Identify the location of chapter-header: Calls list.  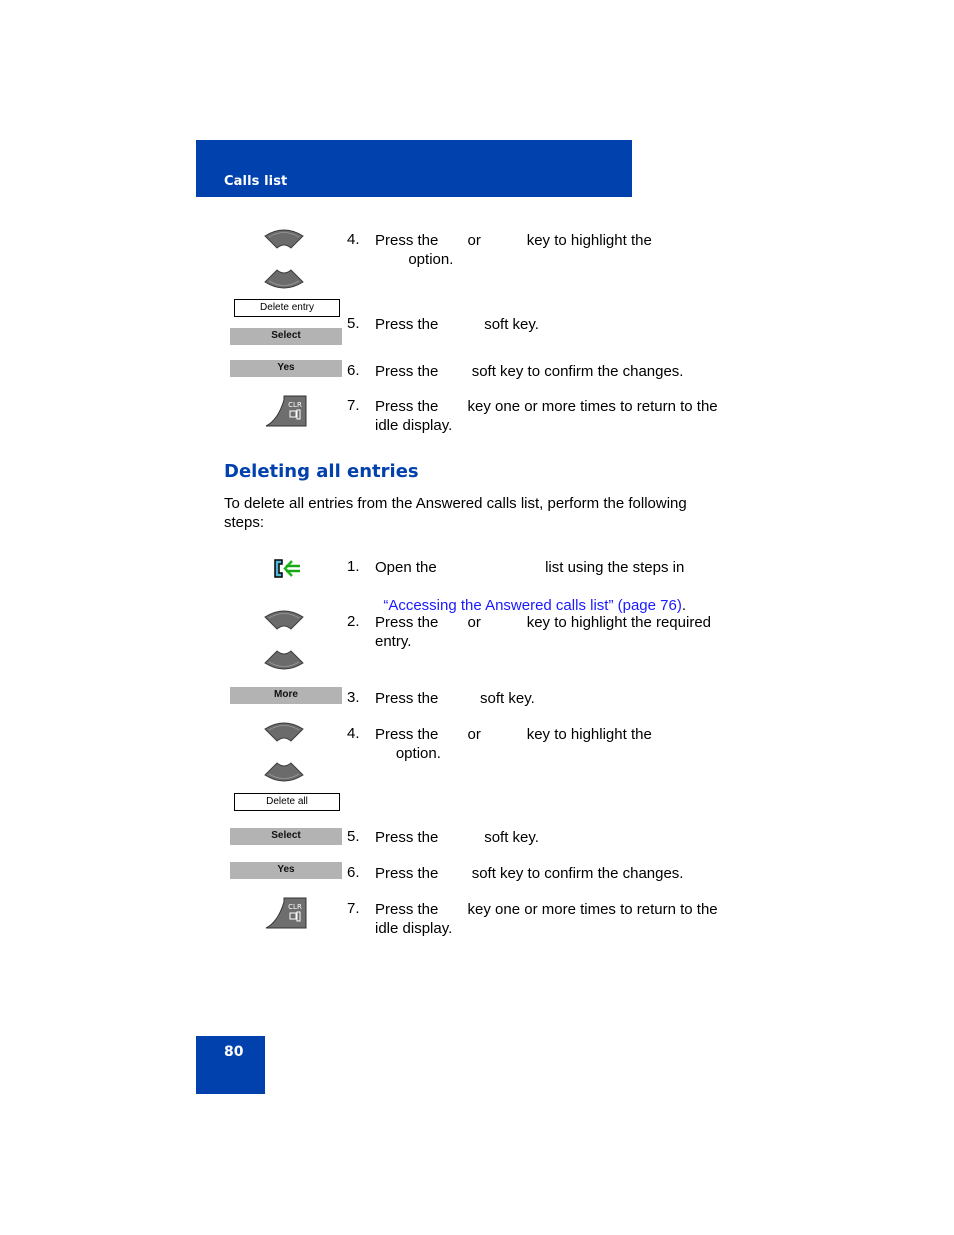
(414, 168).